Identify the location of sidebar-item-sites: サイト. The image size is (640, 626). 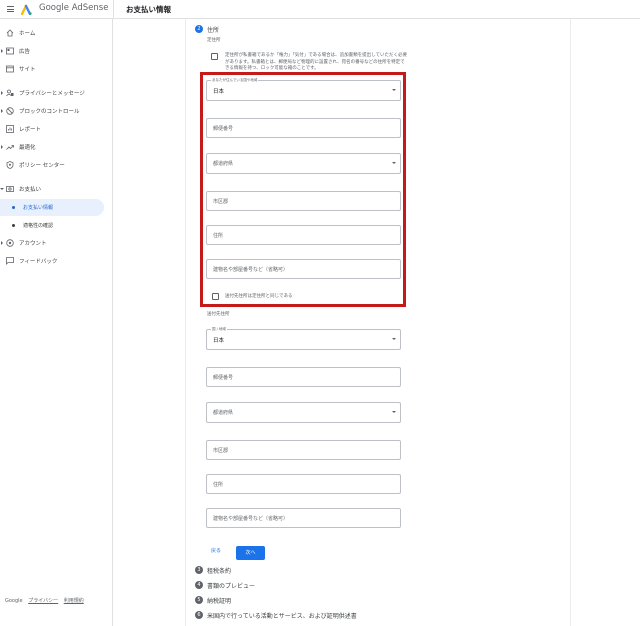
(56, 69).